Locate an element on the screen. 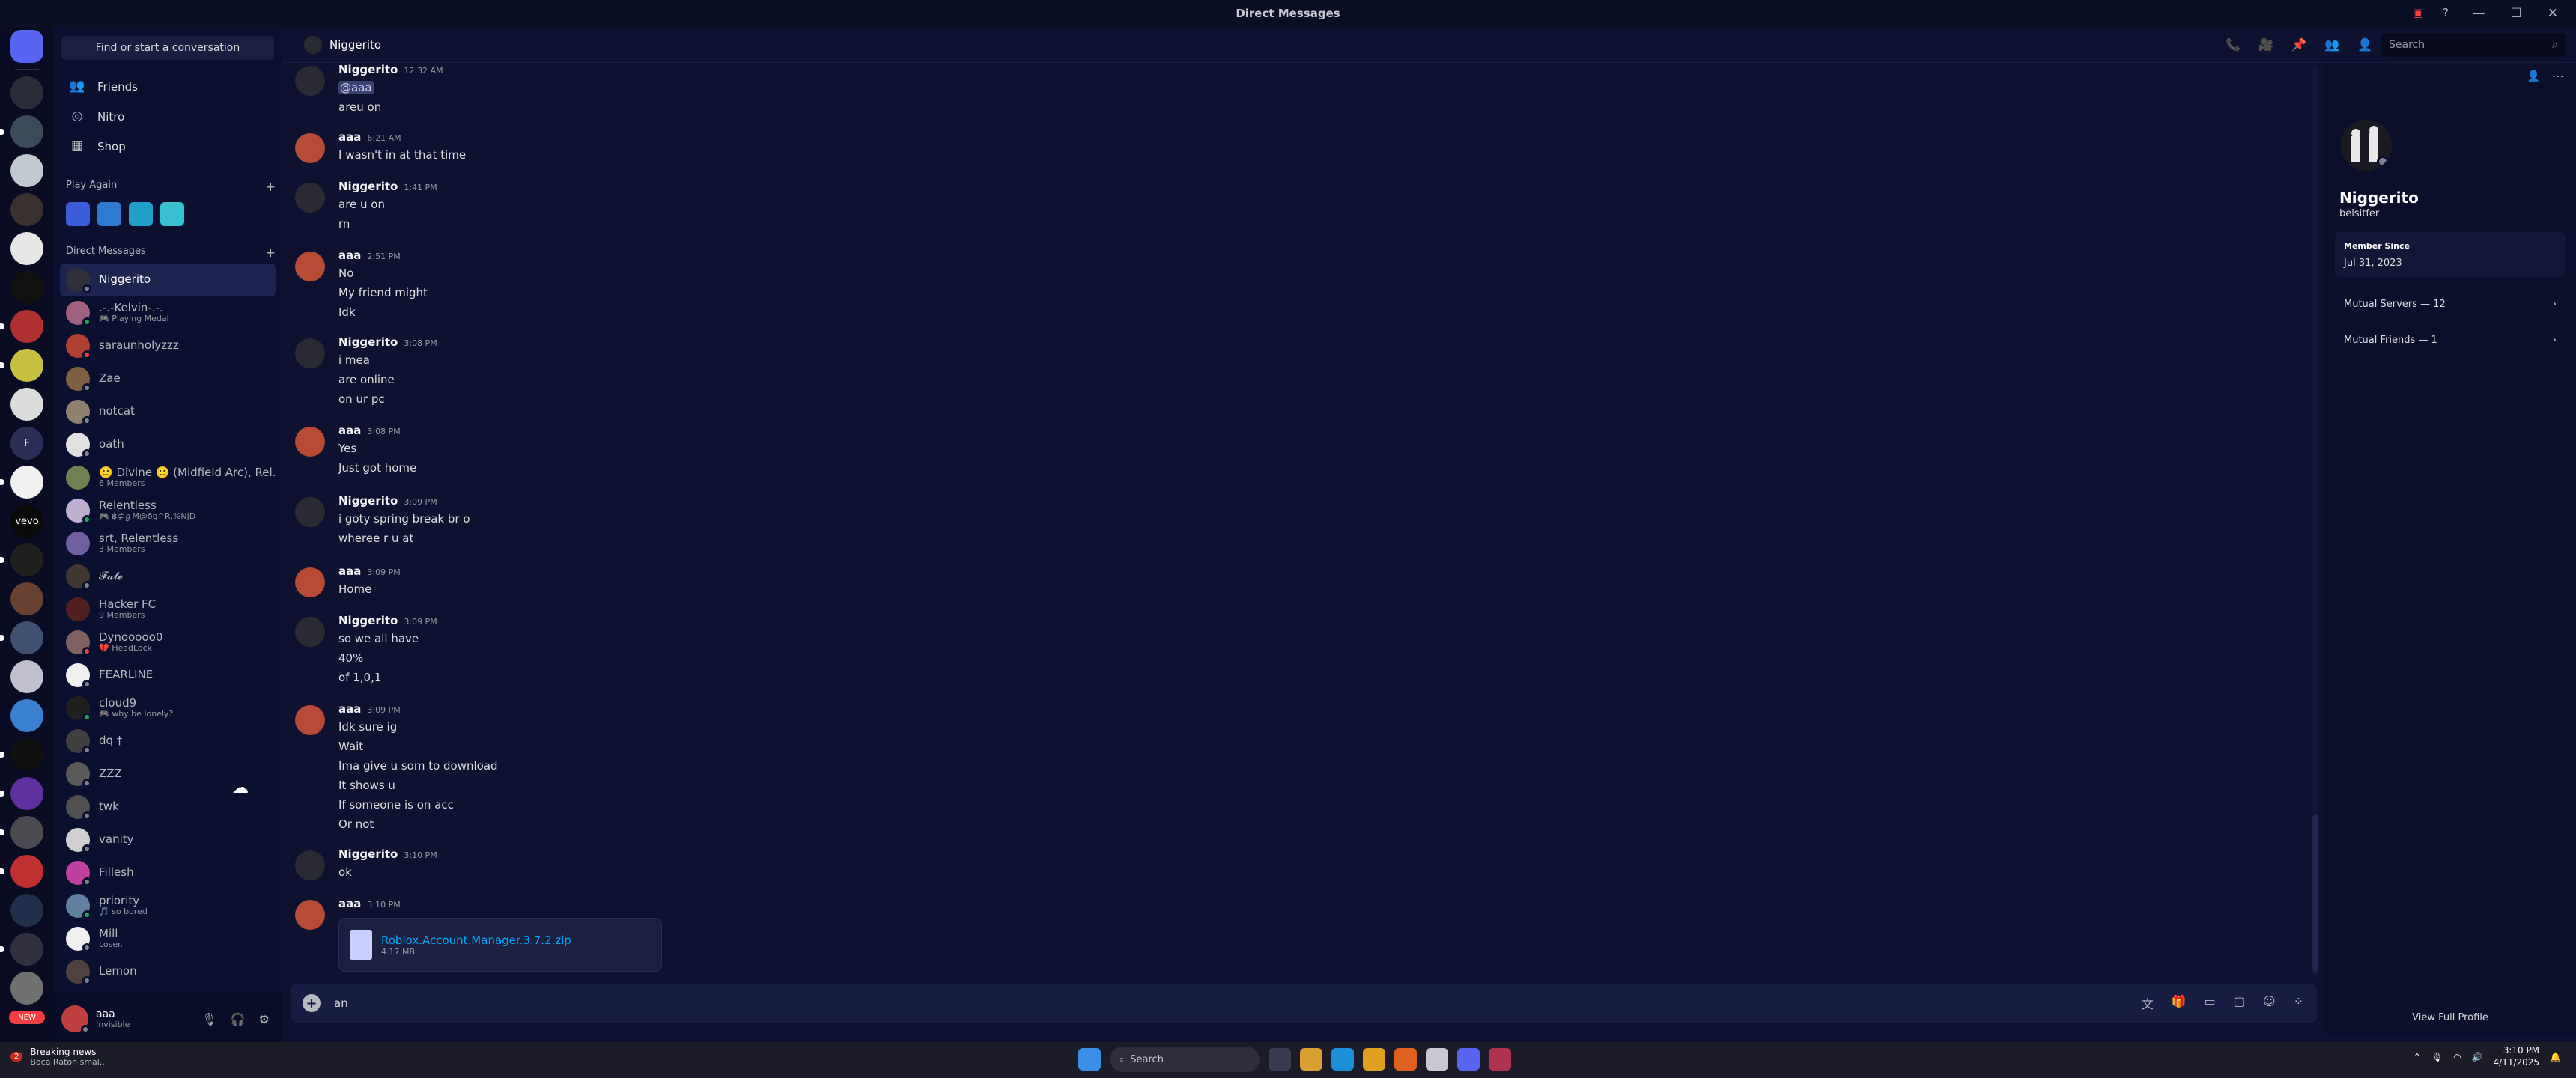  dm-item: Lemon is located at coordinates (168, 971).